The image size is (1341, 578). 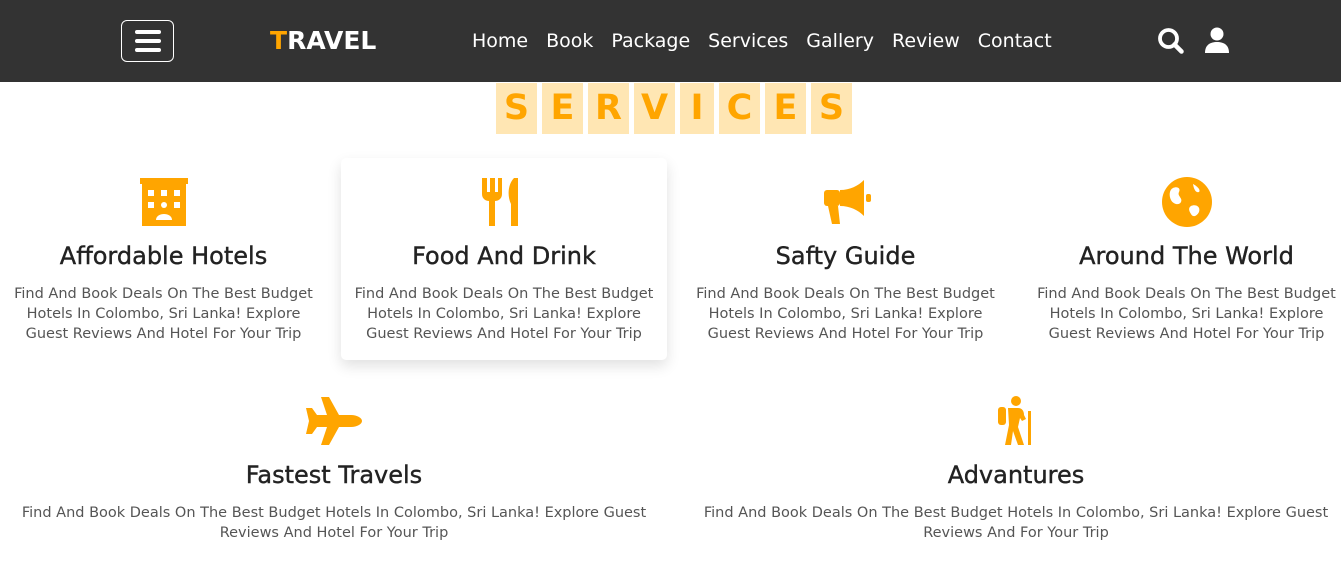 I want to click on hiking-icon, so click(x=1014, y=420).